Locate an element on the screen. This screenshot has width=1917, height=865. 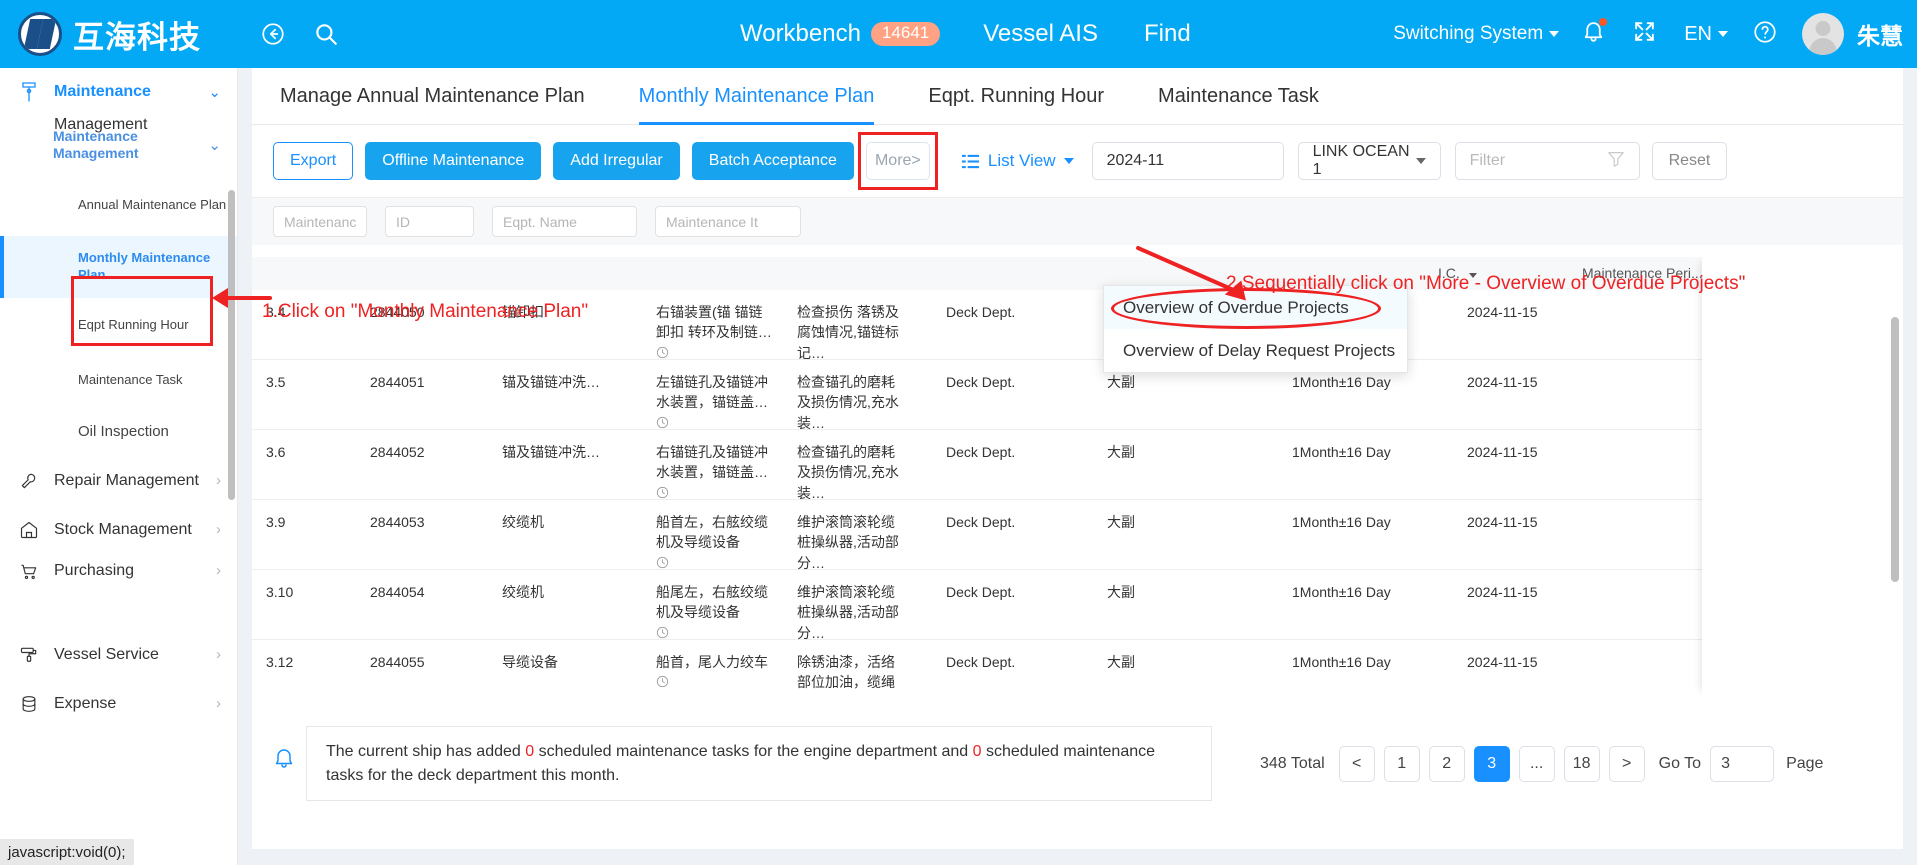
sidebar-item-monthly-maintenance-plan: Monthly Maintenance Plan is located at coordinates (118, 267).